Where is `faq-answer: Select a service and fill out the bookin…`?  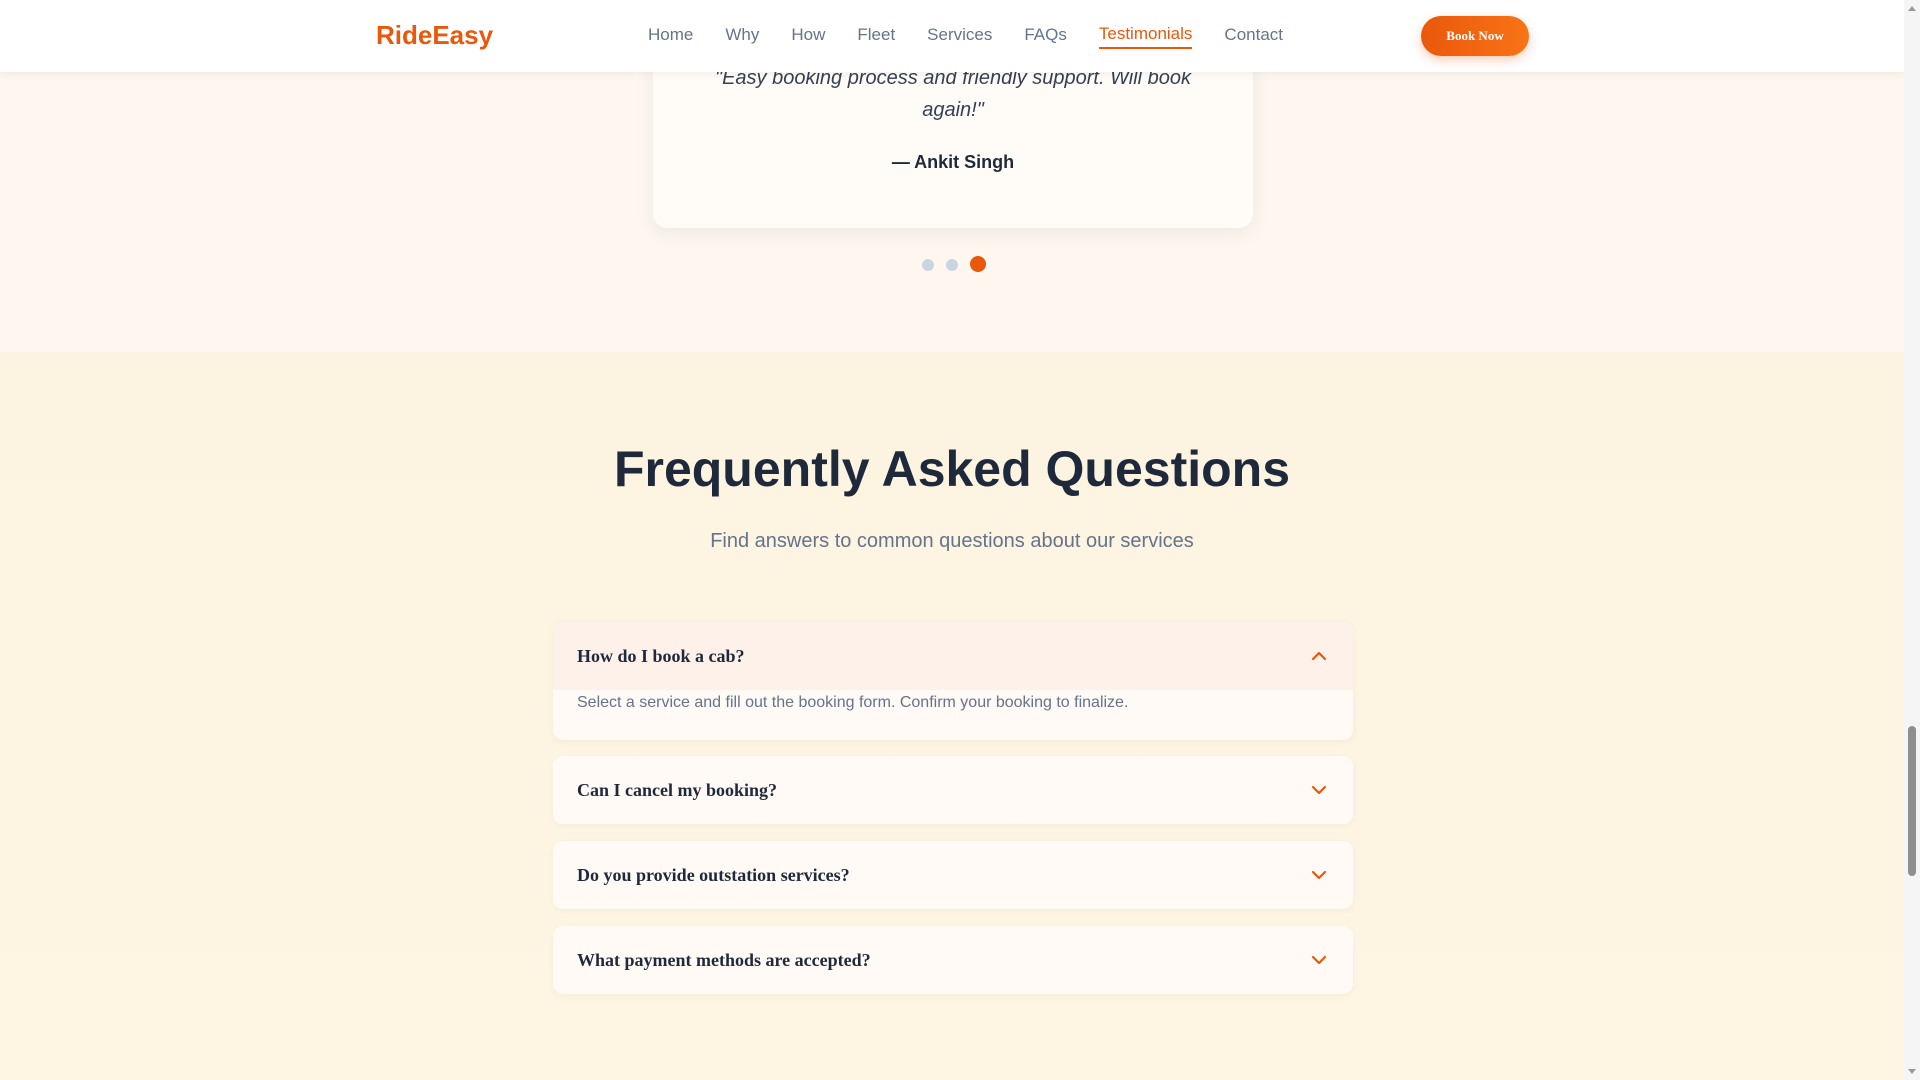 faq-answer: Select a service and fill out the bookin… is located at coordinates (853, 702).